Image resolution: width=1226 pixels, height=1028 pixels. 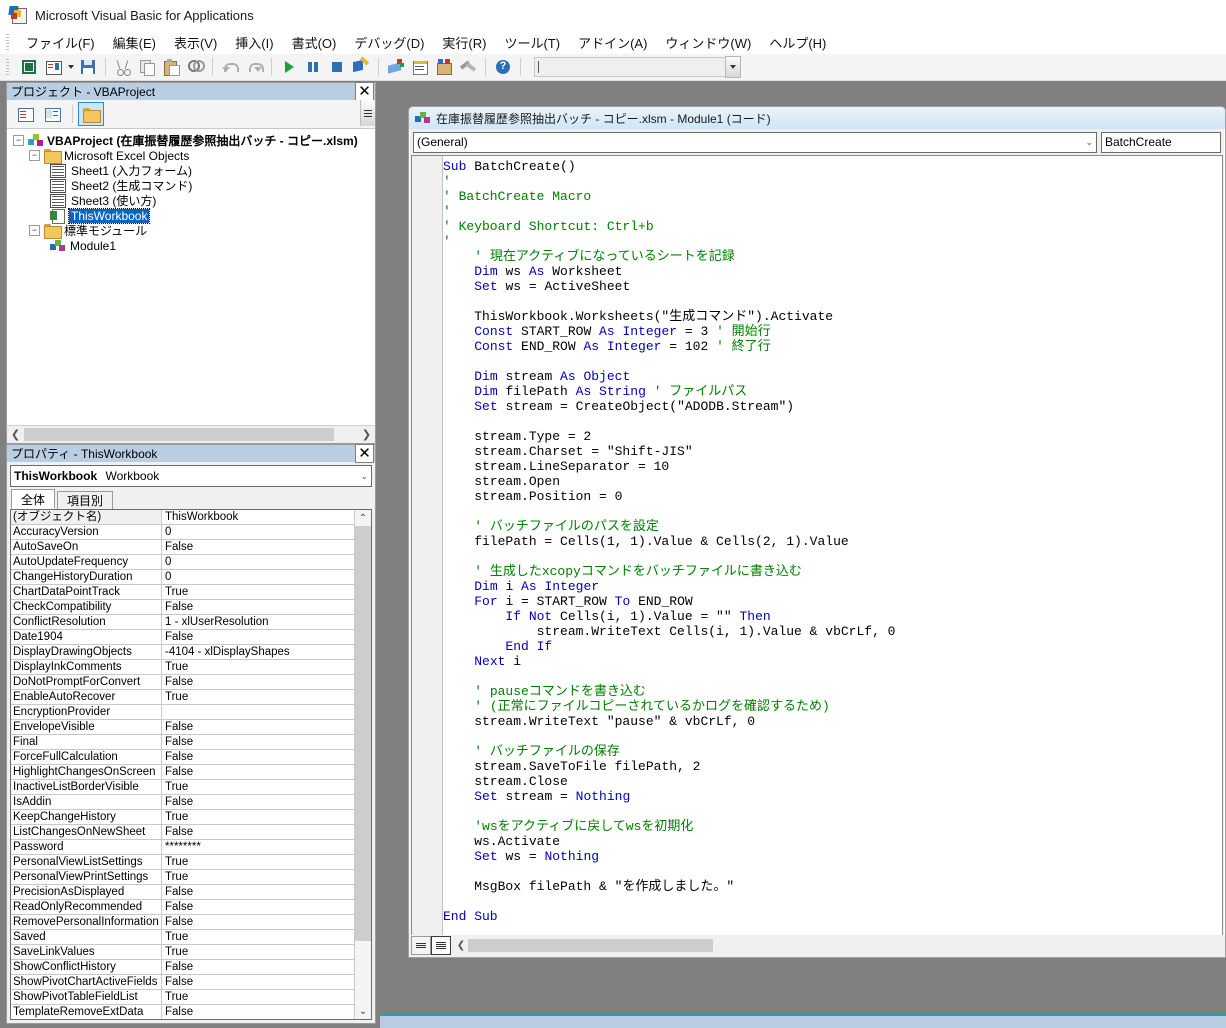 What do you see at coordinates (123, 67) in the screenshot?
I see `cut-icon` at bounding box center [123, 67].